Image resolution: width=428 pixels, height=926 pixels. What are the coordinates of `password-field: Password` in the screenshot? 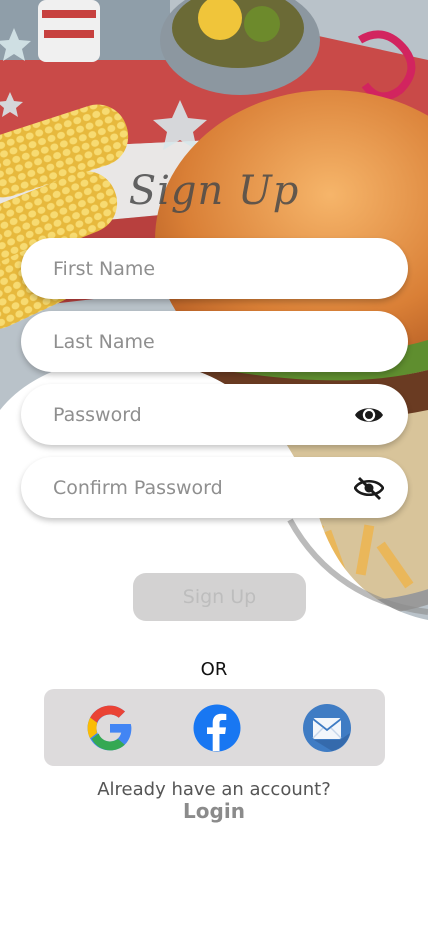 It's located at (214, 414).